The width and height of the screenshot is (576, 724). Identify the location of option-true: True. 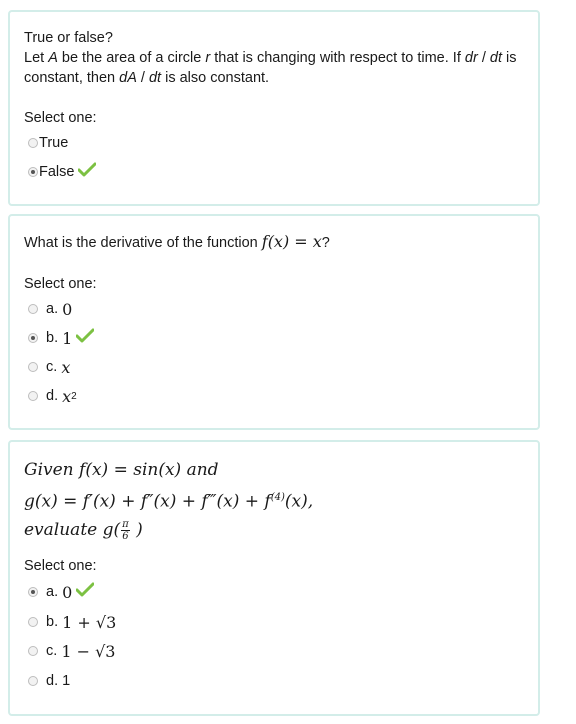
(48, 143).